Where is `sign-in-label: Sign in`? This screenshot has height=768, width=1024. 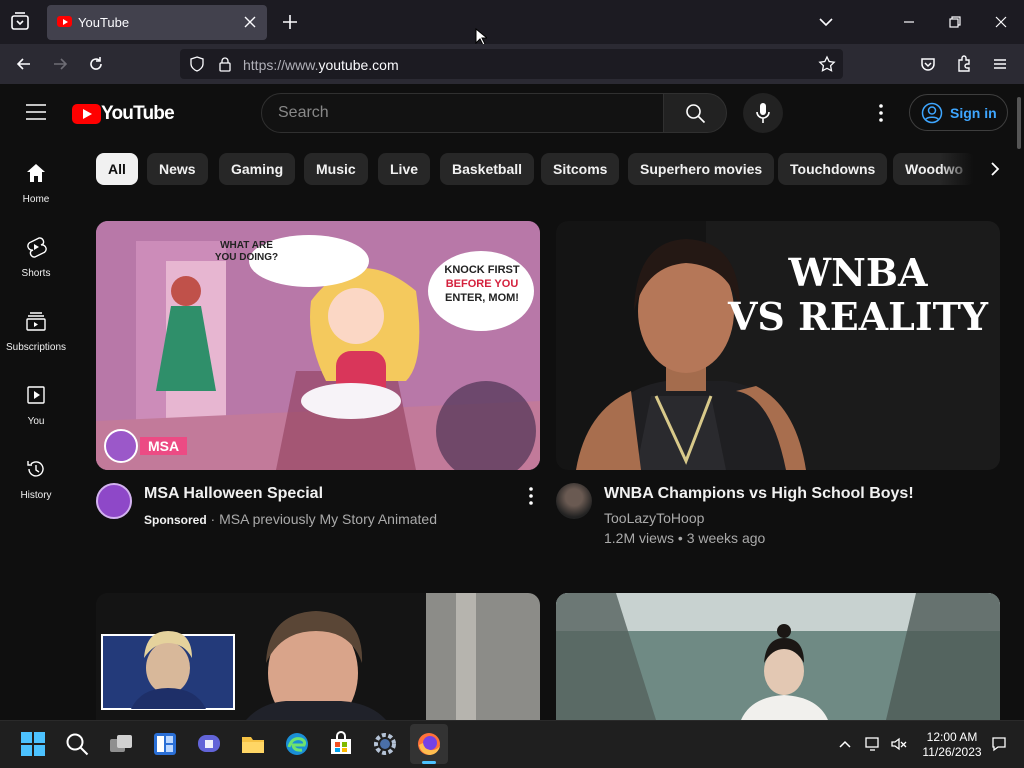
sign-in-label: Sign in is located at coordinates (973, 113).